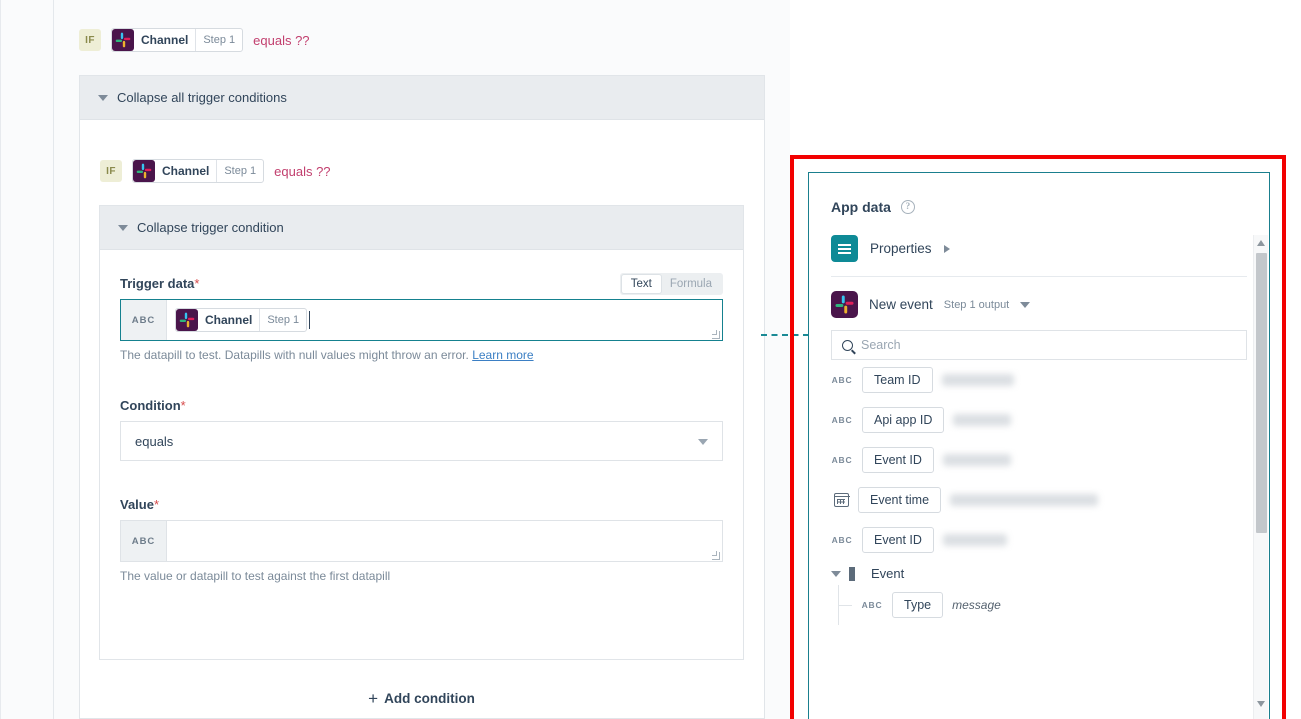  Describe the element at coordinates (90, 40) in the screenshot. I see `if-badge: IF` at that location.